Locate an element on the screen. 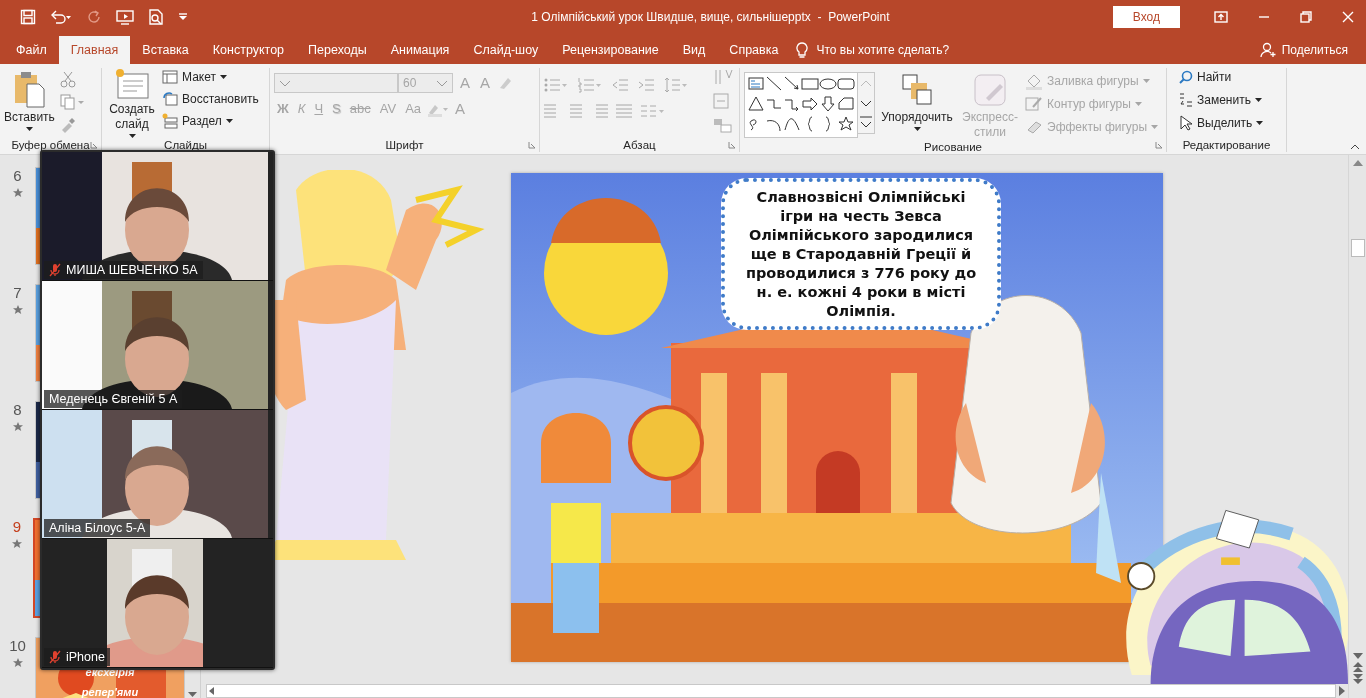  slide-number: 9 is located at coordinates (17, 526).